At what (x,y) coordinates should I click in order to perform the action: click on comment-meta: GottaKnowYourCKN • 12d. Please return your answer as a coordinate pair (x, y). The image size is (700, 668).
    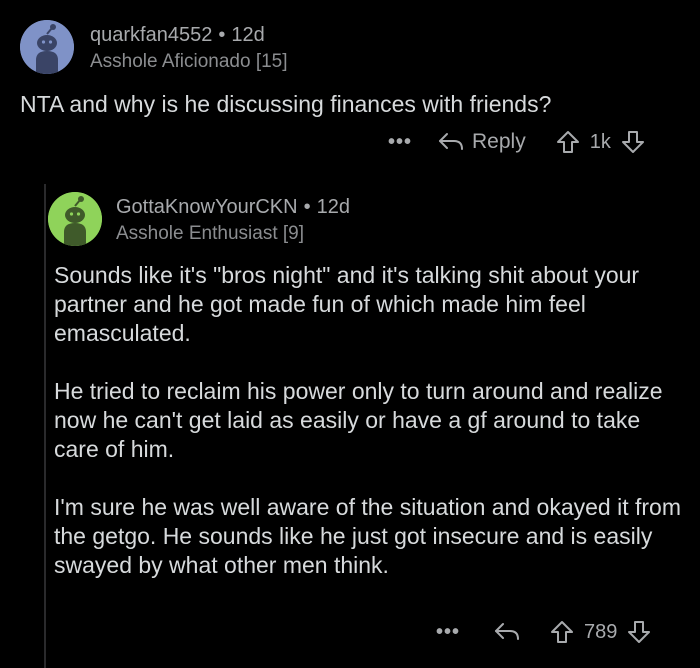
    Looking at the image, I should click on (233, 207).